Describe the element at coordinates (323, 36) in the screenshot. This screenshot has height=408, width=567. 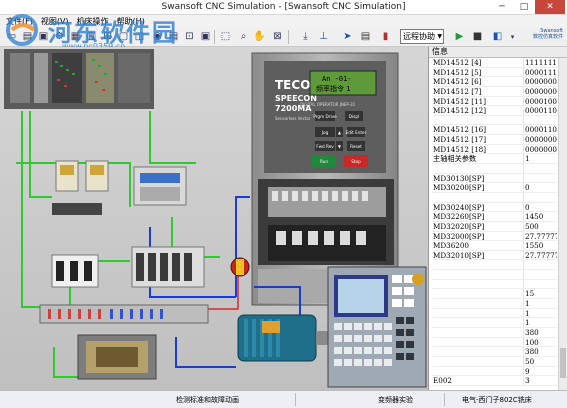
I see `align-icon: ⊥` at that location.